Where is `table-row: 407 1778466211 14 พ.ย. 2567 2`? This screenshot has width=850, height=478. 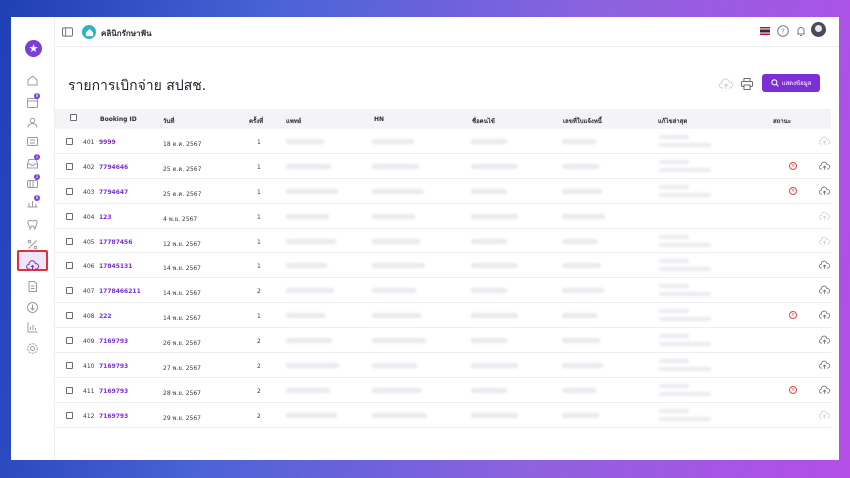
table-row: 407 1778466211 14 พ.ย. 2567 2 is located at coordinates (443, 291).